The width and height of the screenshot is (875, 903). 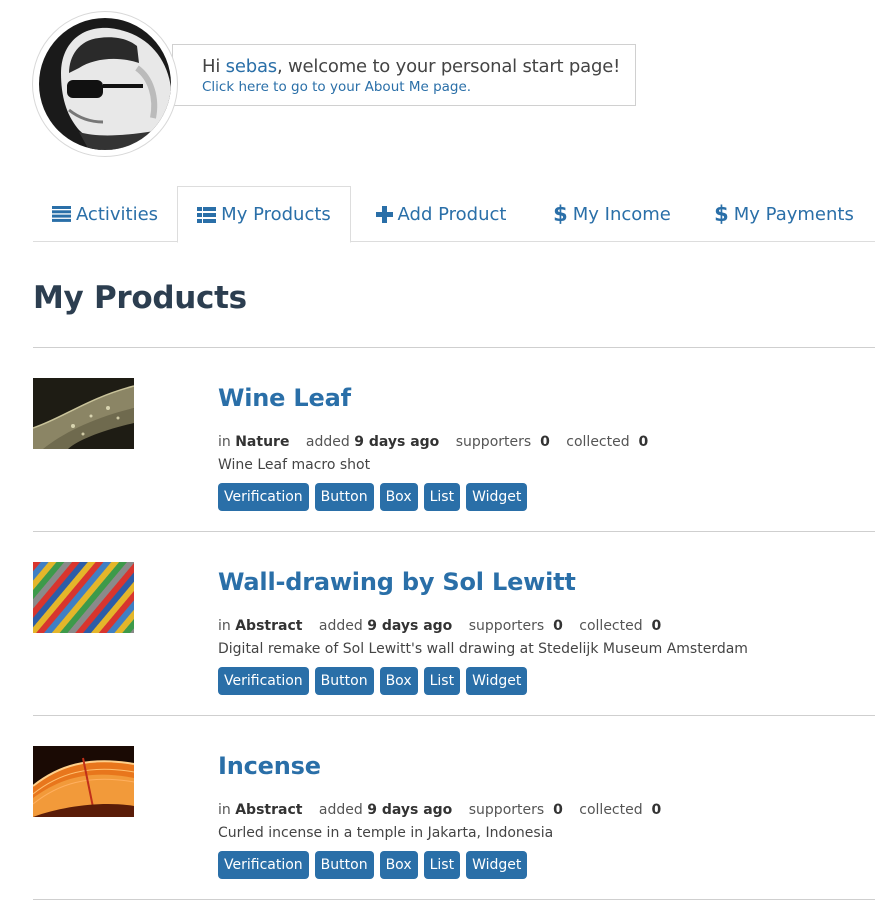 I want to click on tab-my-payments-label: My Payments, so click(x=793, y=214).